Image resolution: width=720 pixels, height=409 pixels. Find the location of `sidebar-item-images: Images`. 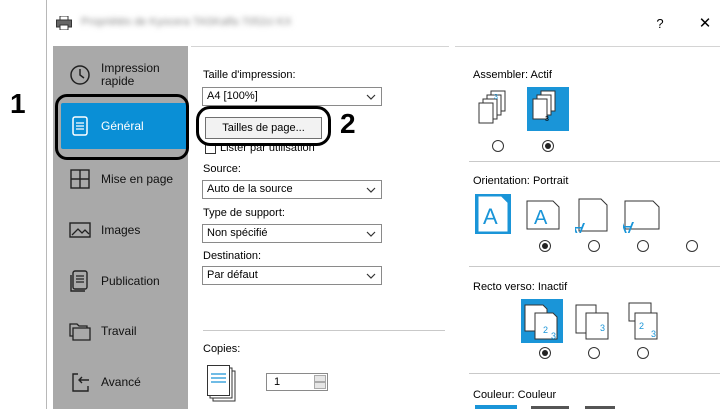

sidebar-item-images: Images is located at coordinates (124, 230).